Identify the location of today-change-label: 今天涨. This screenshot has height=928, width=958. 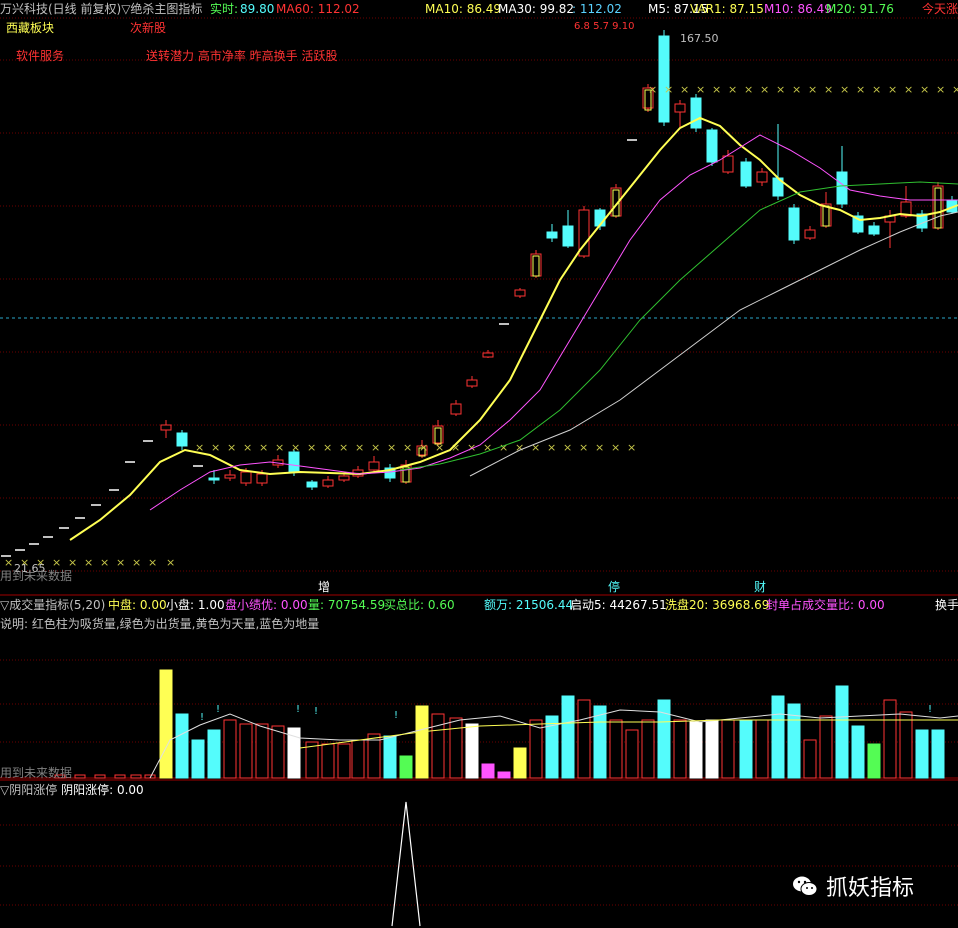
(940, 9).